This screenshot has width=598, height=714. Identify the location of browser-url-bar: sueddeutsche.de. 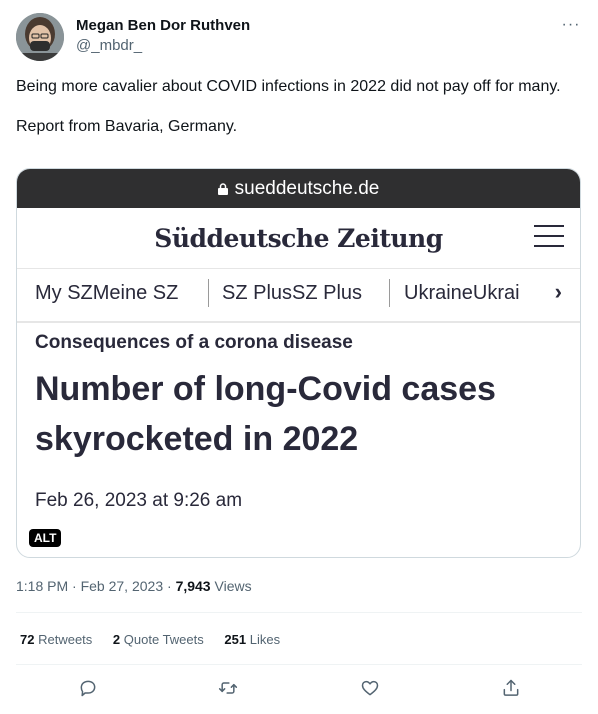
(298, 188).